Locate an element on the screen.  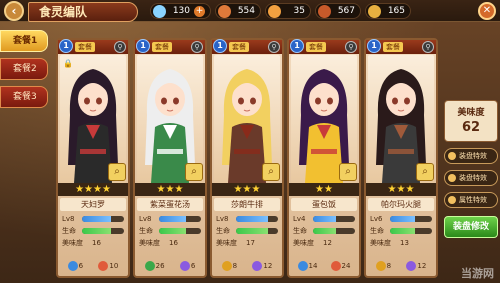
attribute-value: 14 is located at coordinates (313, 266).